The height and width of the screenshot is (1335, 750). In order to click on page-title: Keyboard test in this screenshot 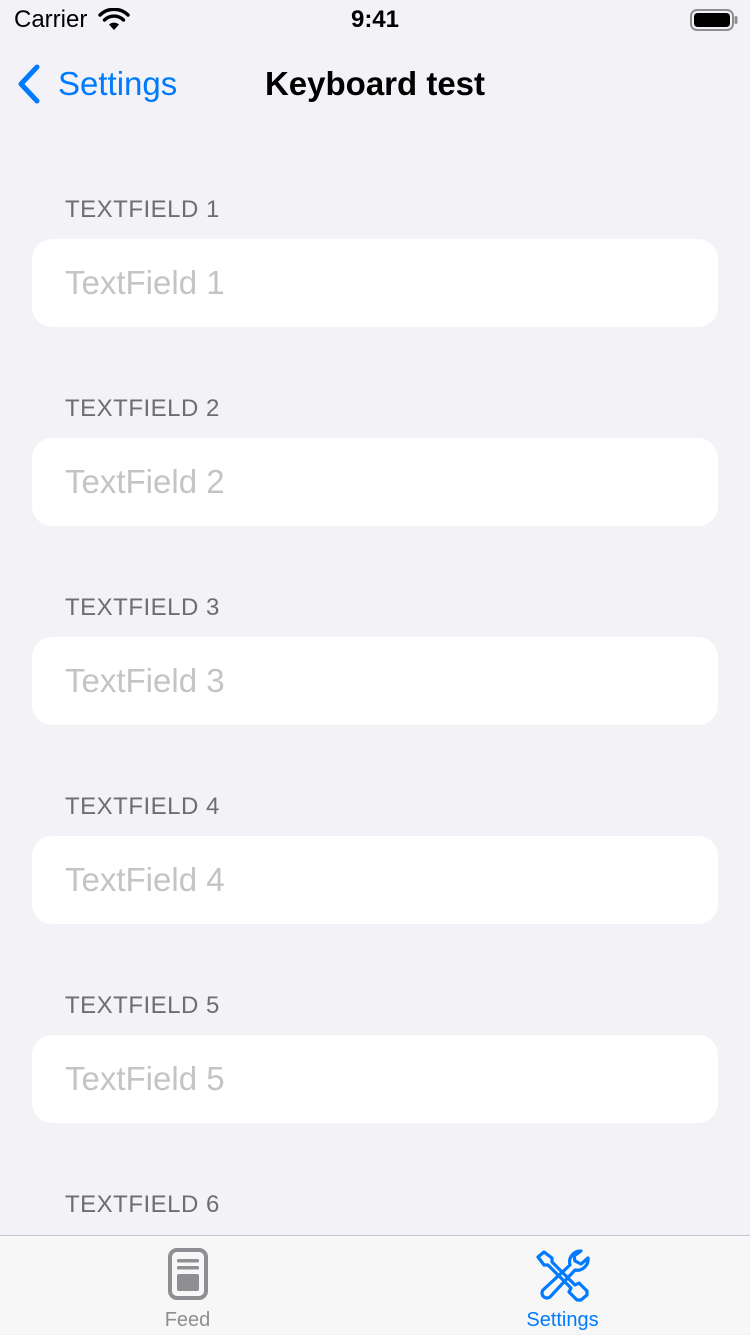, I will do `click(375, 83)`.